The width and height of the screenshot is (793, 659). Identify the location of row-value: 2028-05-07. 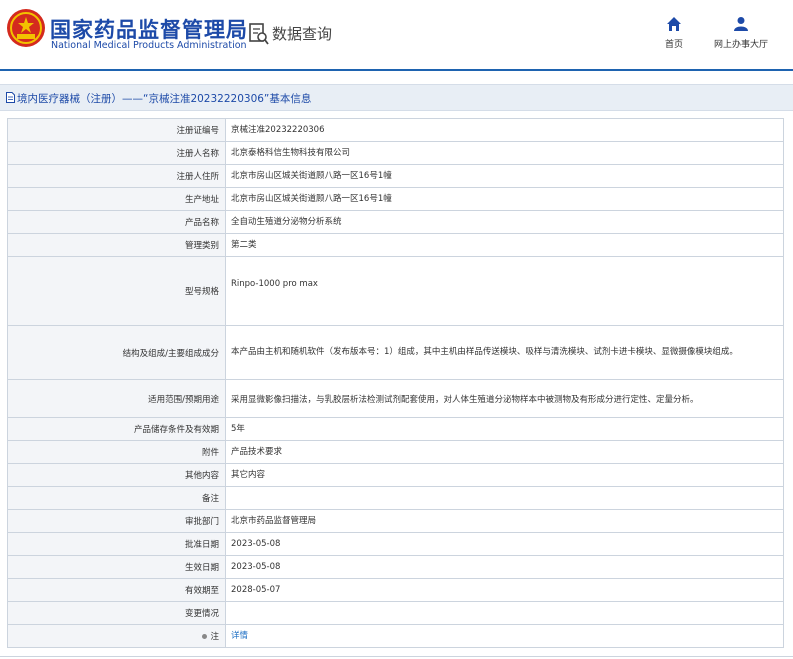
(504, 590).